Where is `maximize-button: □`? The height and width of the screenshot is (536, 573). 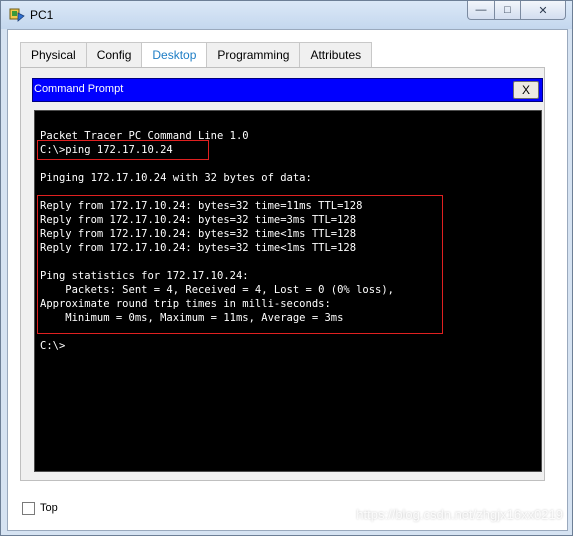
maximize-button: □ is located at coordinates (508, 10).